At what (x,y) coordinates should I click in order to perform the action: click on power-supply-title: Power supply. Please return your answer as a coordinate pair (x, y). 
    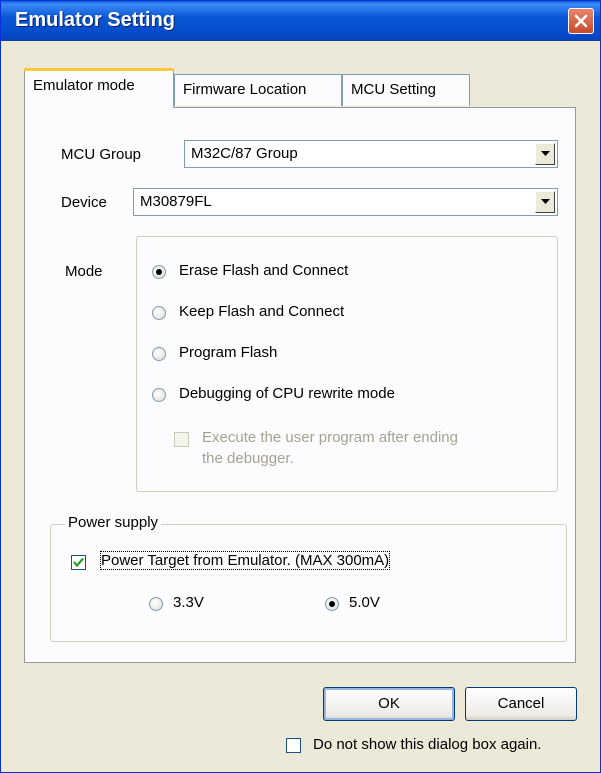
    Looking at the image, I should click on (113, 522).